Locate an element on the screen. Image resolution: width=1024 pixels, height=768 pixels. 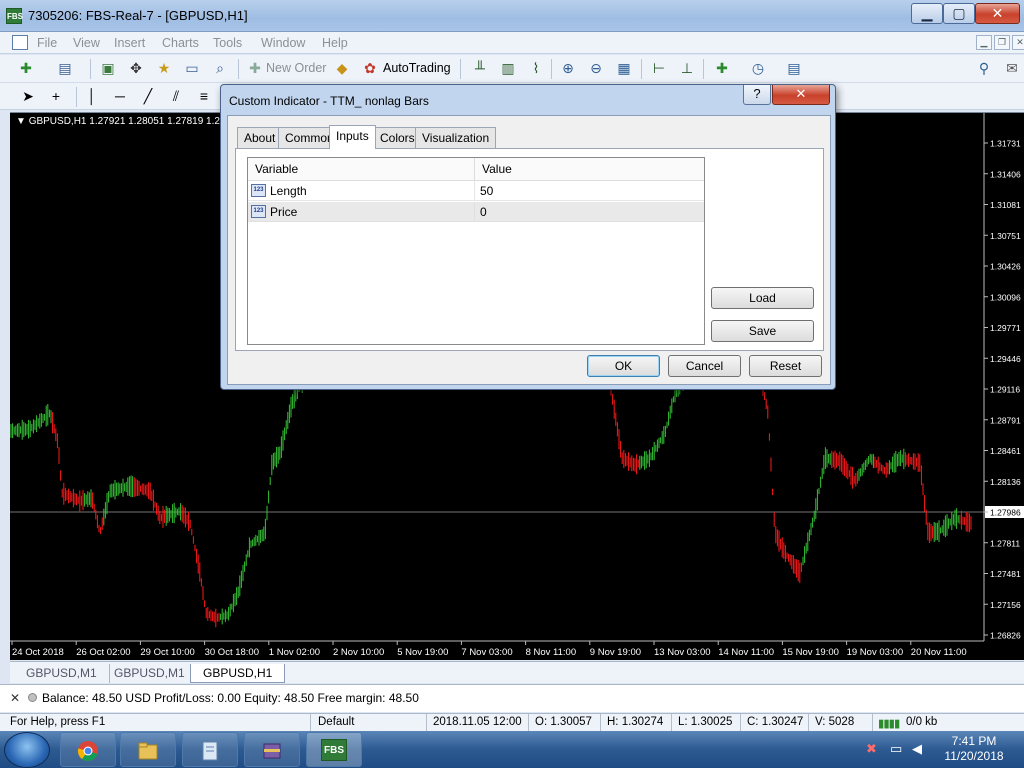
help-hint: For Help, press F1 is located at coordinates (58, 722).